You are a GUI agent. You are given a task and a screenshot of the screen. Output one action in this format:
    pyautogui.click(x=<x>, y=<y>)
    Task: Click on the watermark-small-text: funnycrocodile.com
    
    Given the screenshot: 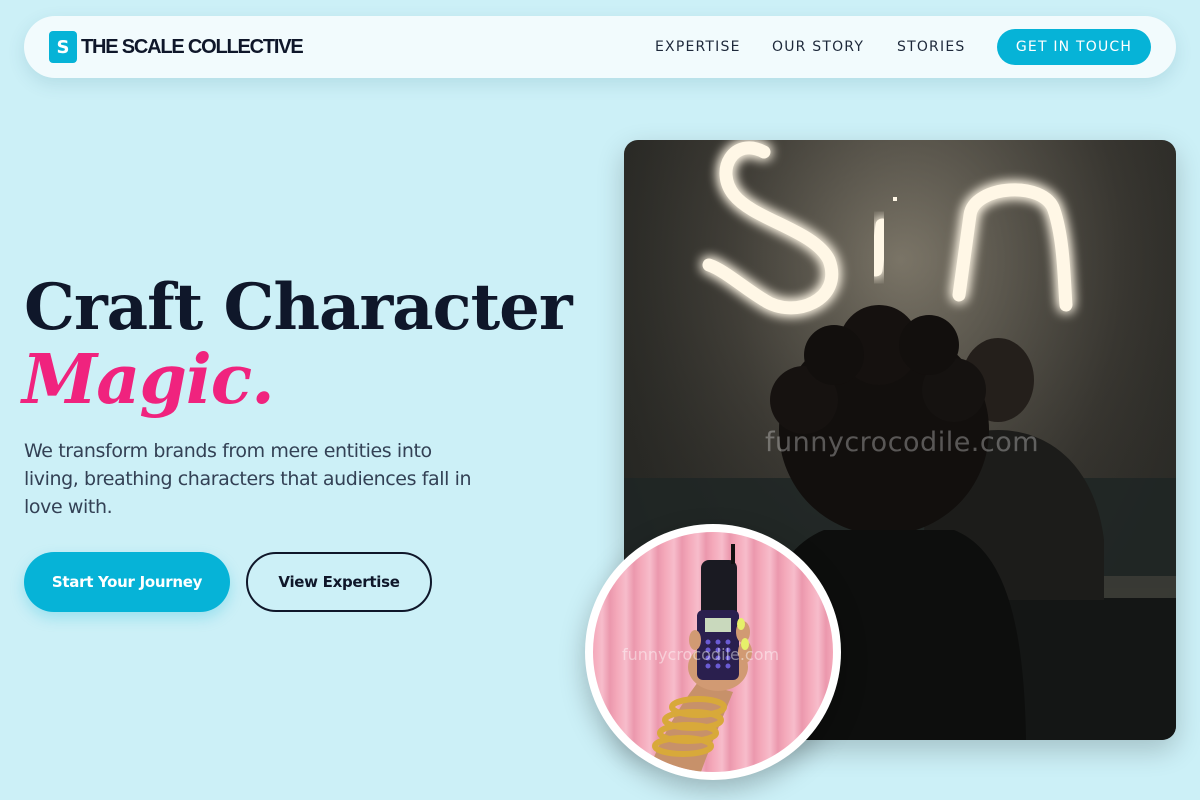 What is the action you would take?
    pyautogui.click(x=701, y=654)
    